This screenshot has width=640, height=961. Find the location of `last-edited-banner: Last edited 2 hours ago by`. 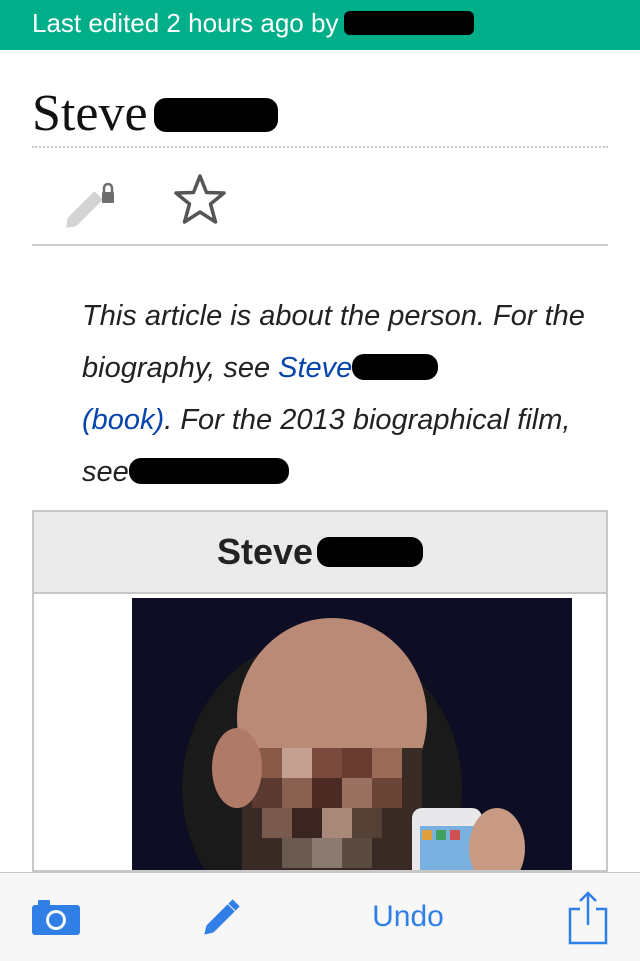

last-edited-banner: Last edited 2 hours ago by is located at coordinates (320, 25).